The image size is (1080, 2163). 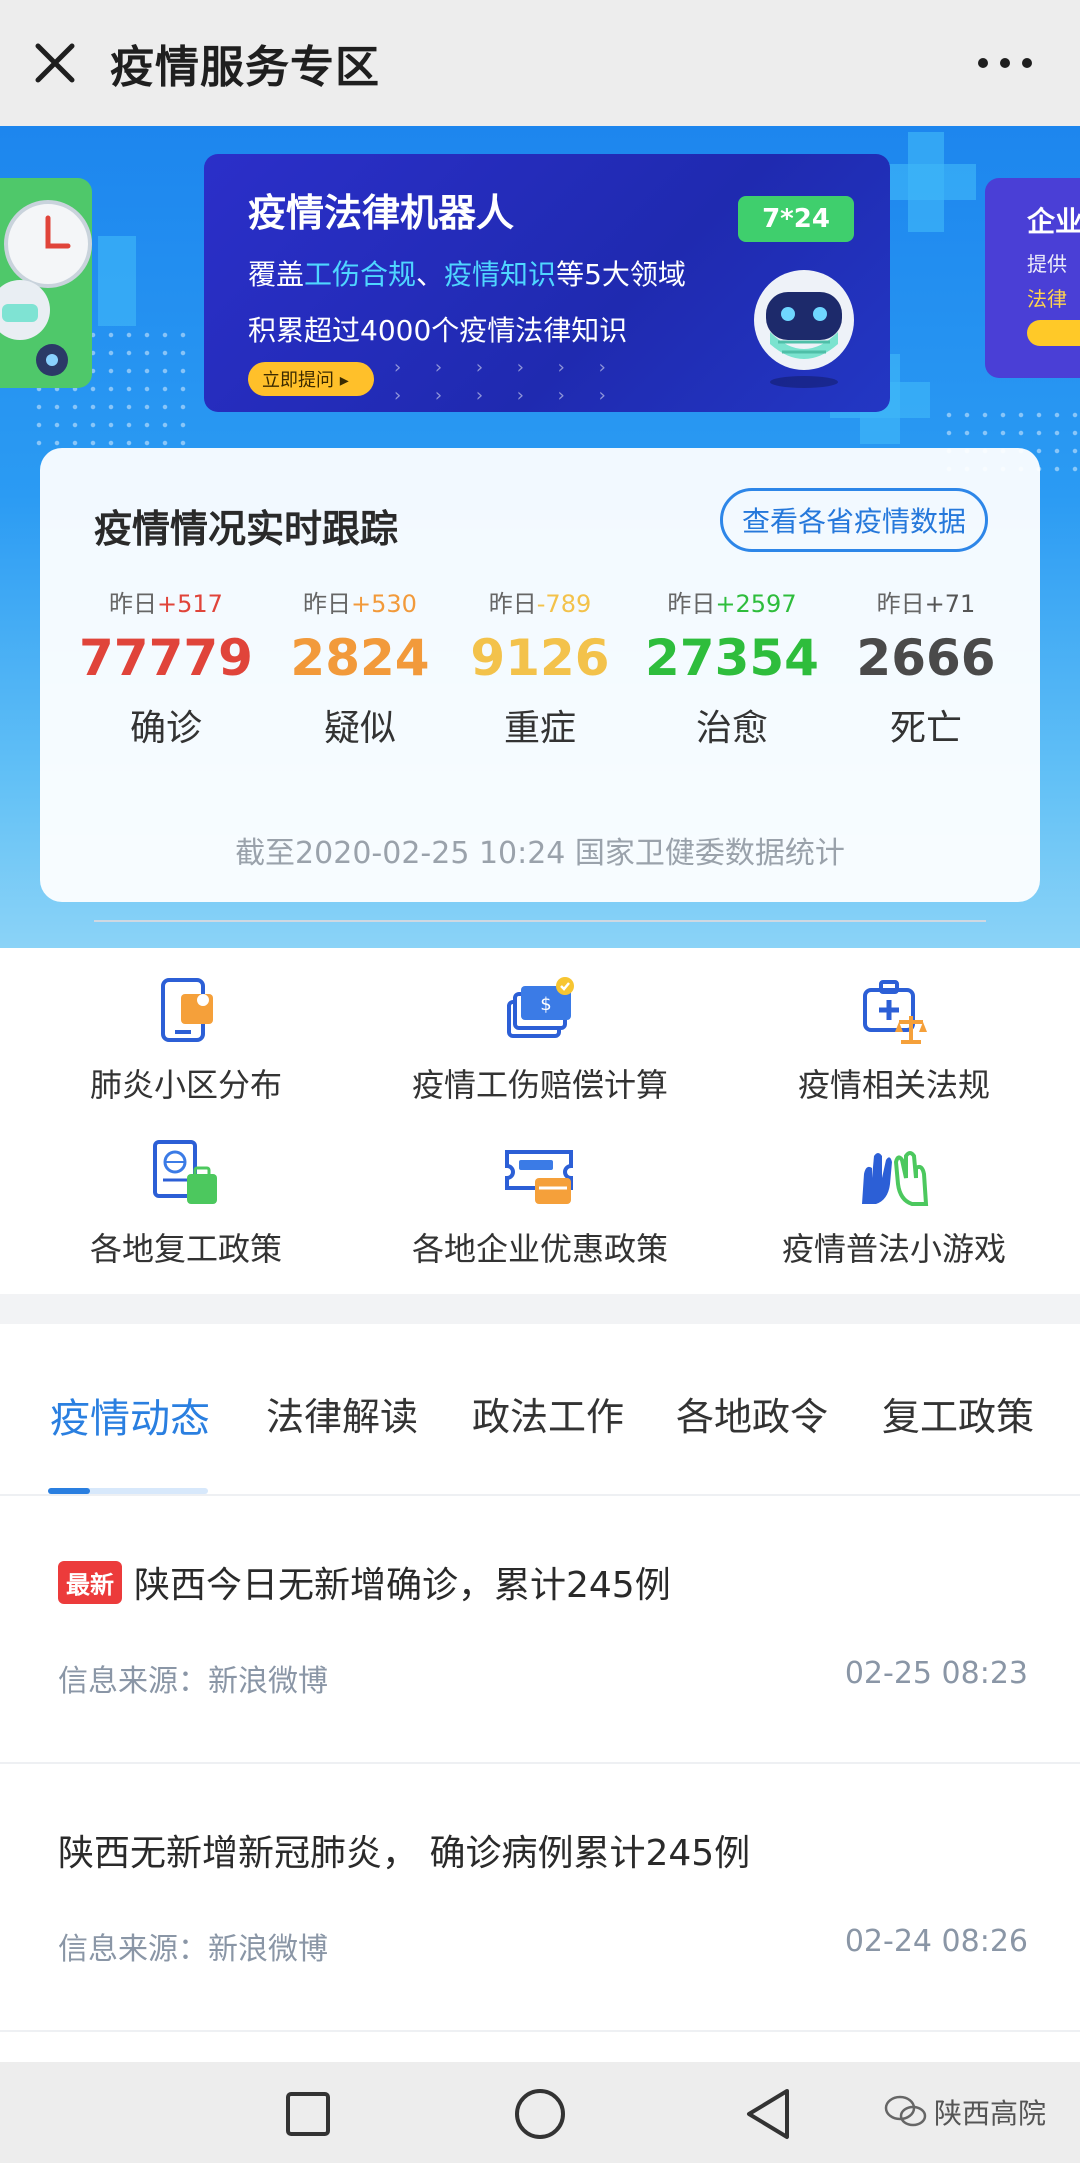 I want to click on news-title: 最新 陕西今日无新增确诊，累计245例, so click(x=364, y=1582).